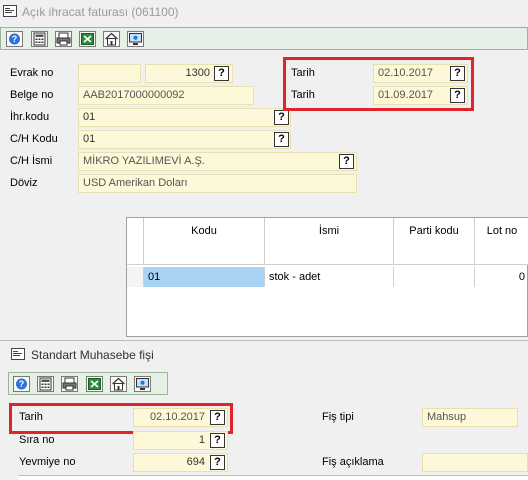  Describe the element at coordinates (475, 462) in the screenshot. I see `fis-aciklama-field` at that location.